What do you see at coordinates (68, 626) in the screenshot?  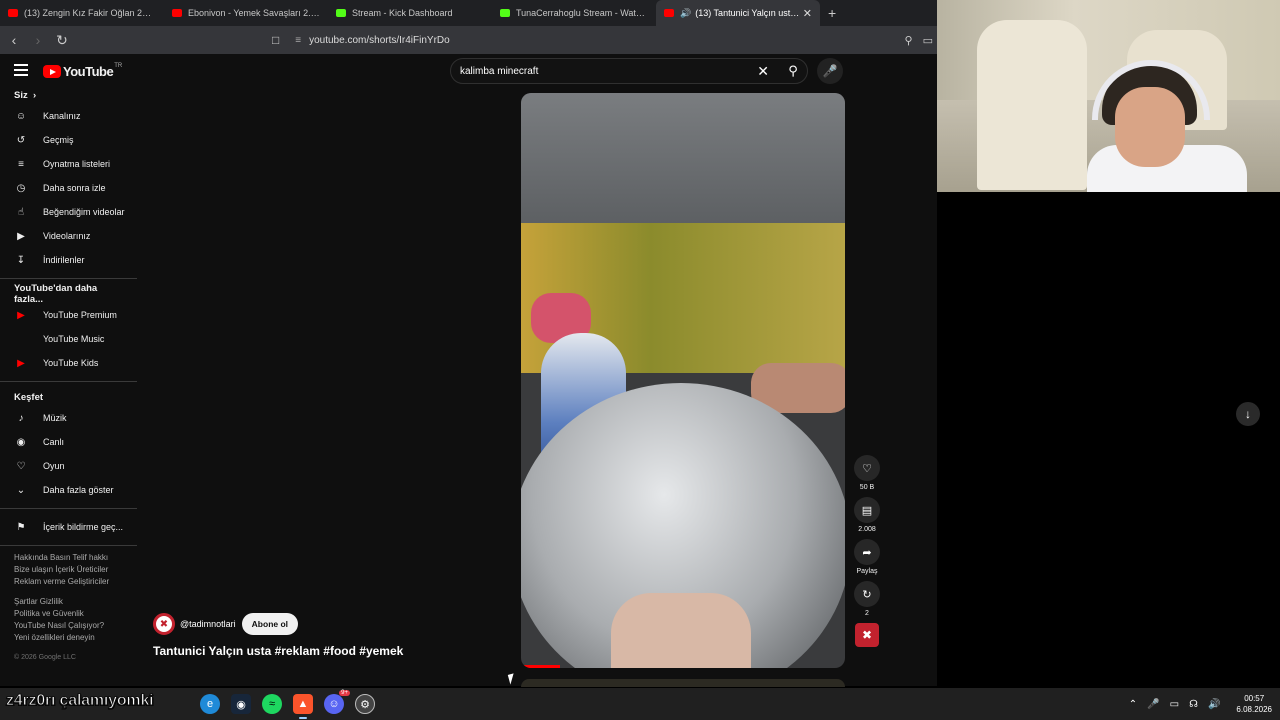 I see `footer-links-line: YouTube Nasıl Çalışıyor?` at bounding box center [68, 626].